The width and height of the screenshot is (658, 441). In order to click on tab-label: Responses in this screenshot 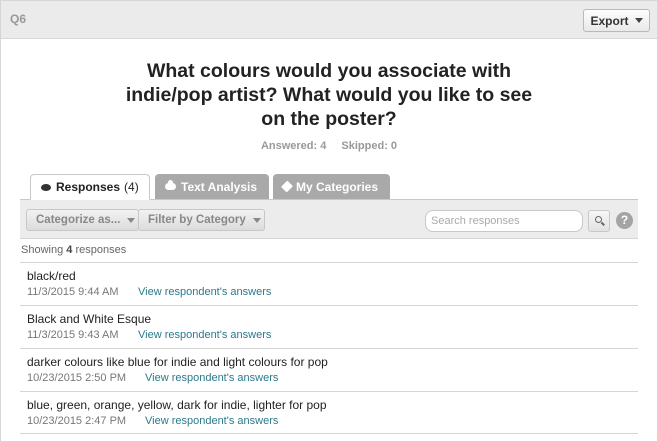, I will do `click(88, 187)`.